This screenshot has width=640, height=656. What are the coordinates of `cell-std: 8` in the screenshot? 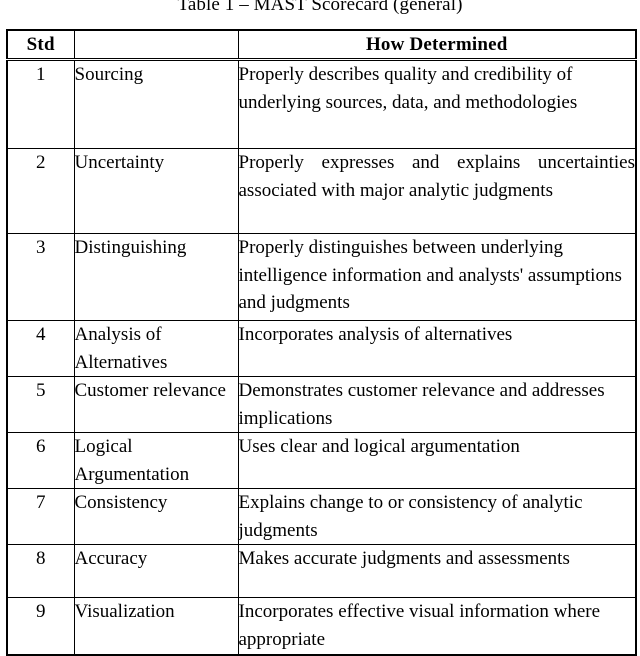 It's located at (40, 571).